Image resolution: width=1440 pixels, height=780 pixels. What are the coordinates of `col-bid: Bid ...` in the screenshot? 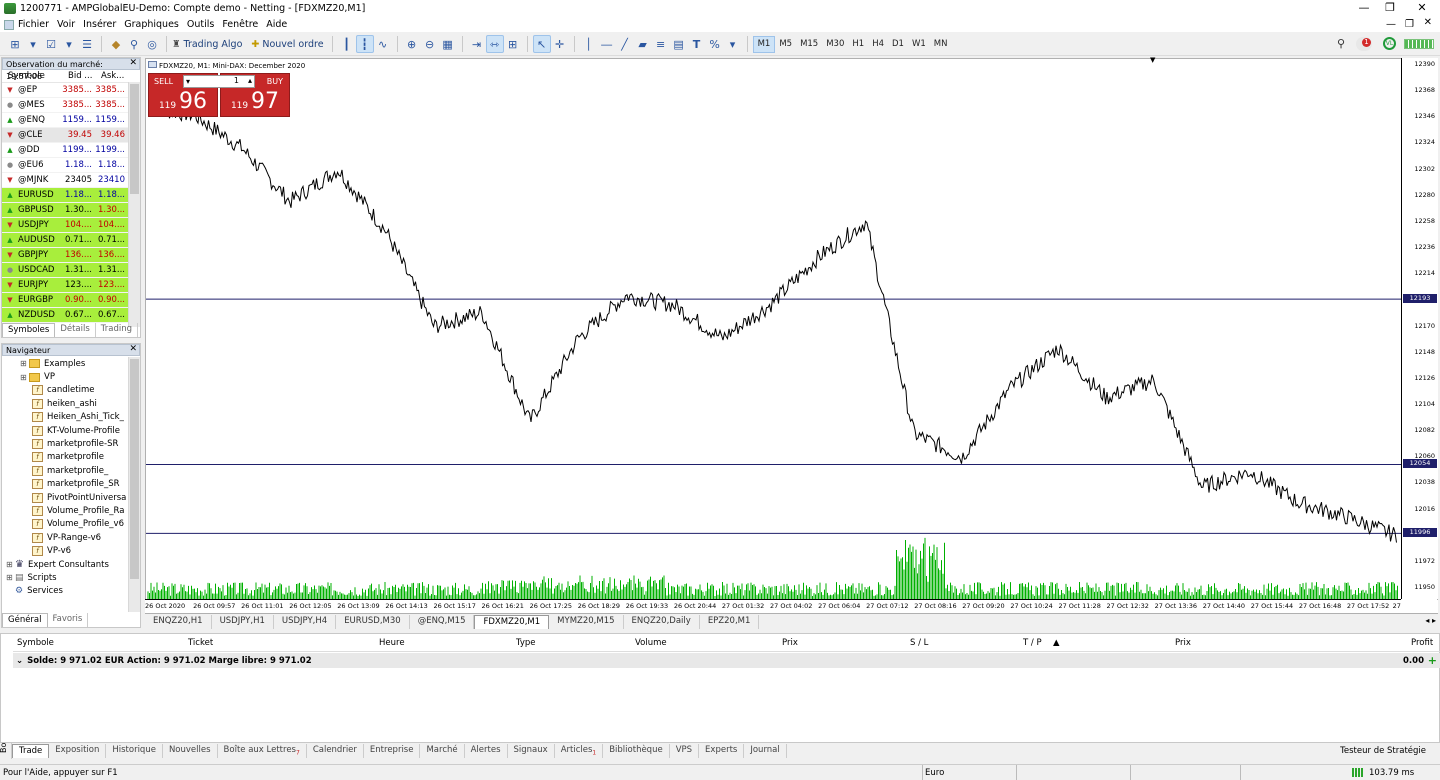 It's located at (78, 76).